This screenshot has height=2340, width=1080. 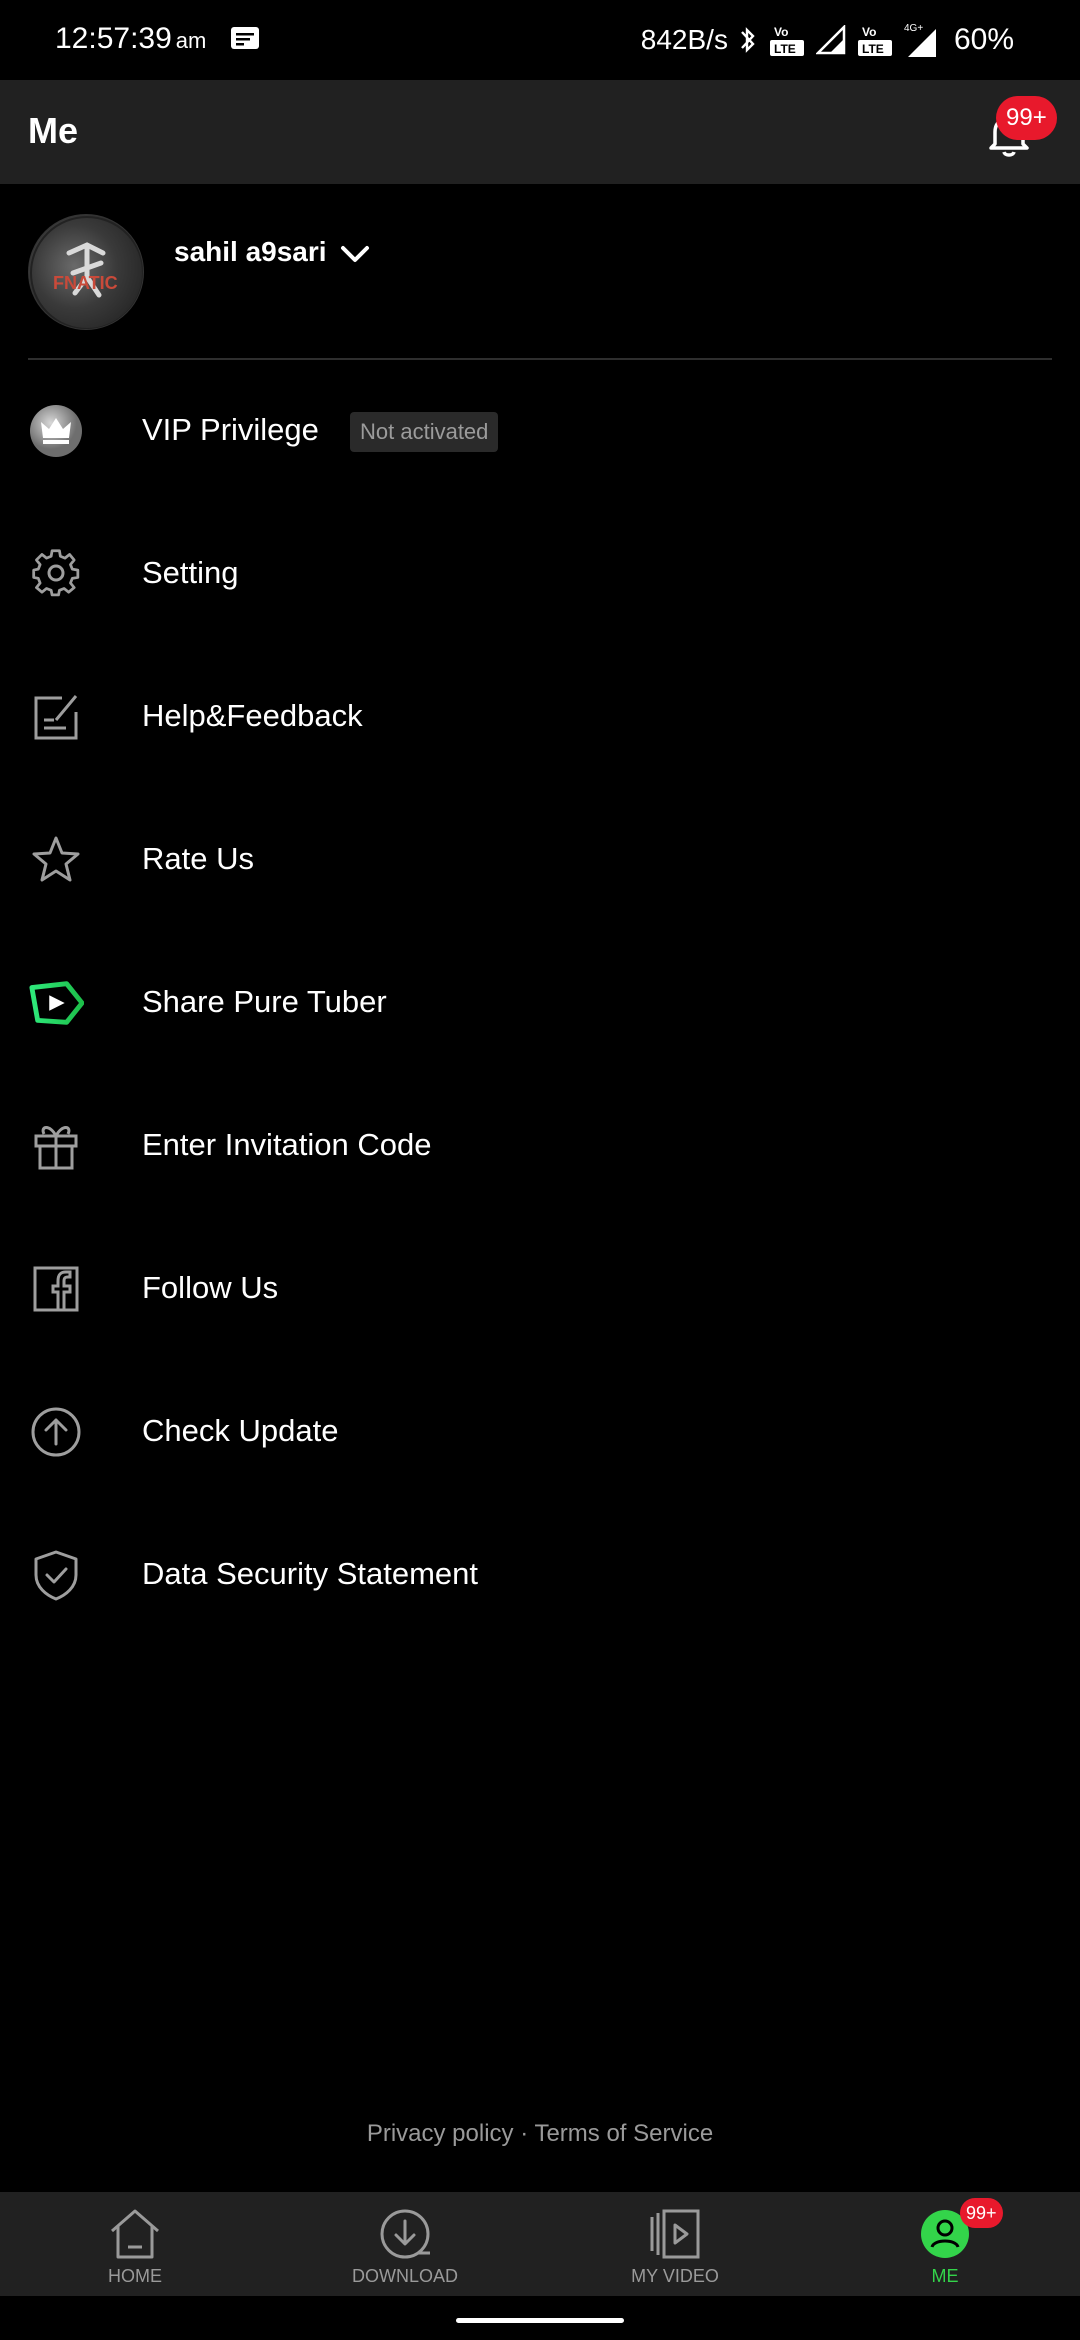 I want to click on bluetooth-icon, so click(x=748, y=40).